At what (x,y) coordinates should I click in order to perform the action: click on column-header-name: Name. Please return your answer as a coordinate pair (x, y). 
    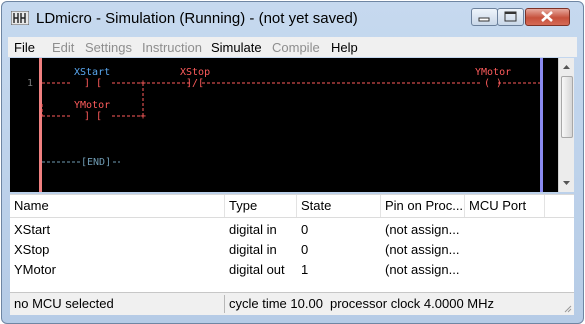
    Looking at the image, I should click on (117, 206).